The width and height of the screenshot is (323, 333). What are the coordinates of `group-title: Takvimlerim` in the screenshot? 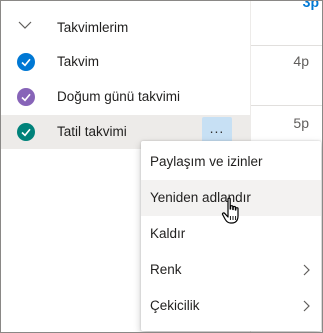 It's located at (93, 27).